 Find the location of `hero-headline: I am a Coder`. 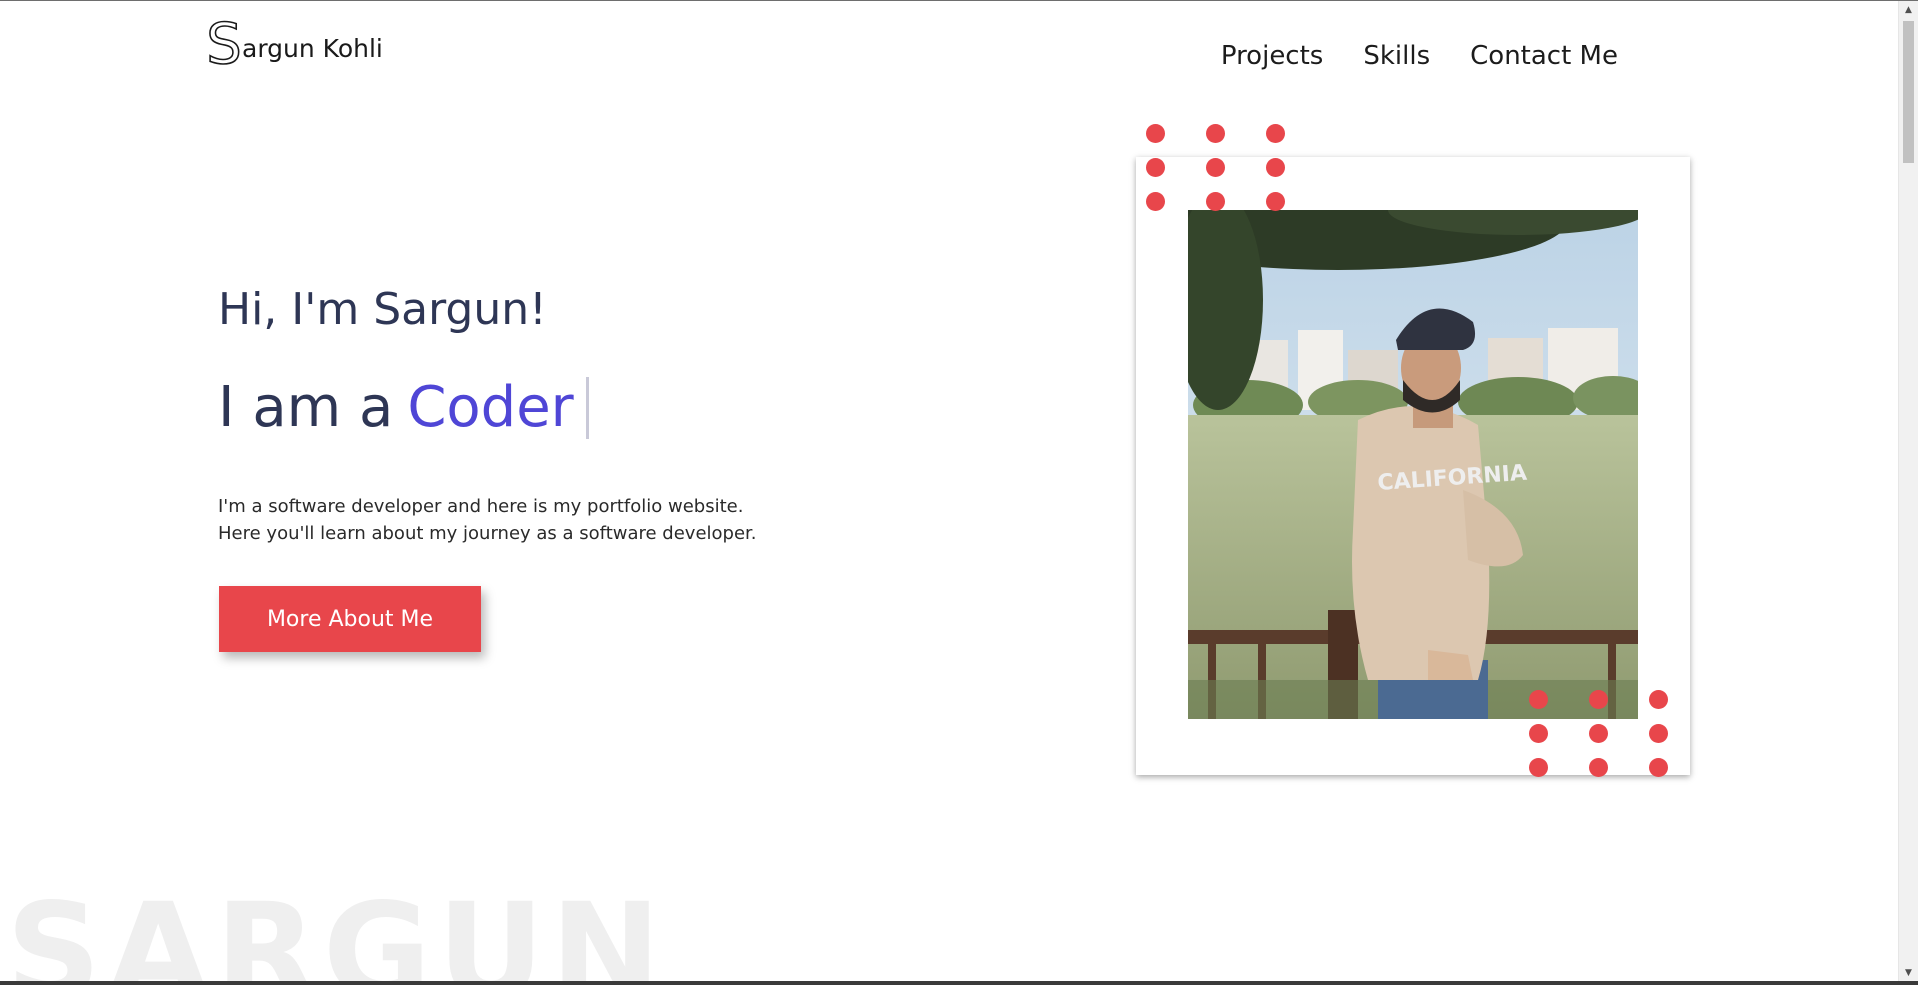

hero-headline: I am a Coder is located at coordinates (403, 408).